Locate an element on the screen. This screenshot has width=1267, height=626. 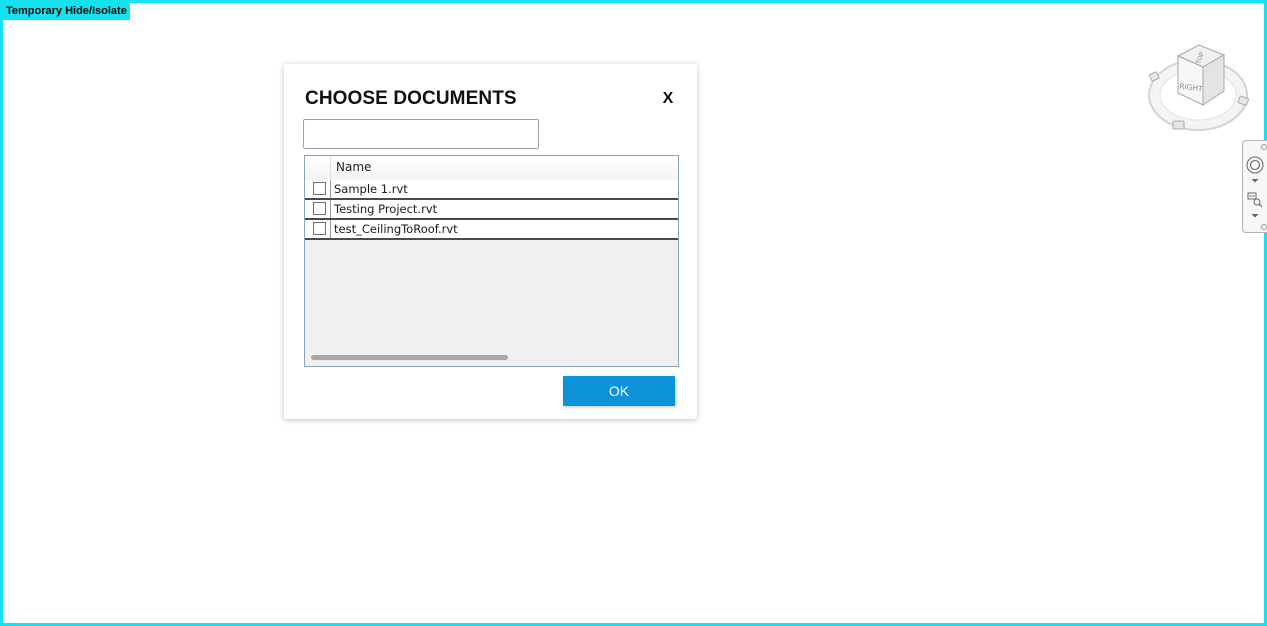
compass-marker-south is located at coordinates (1178, 125).